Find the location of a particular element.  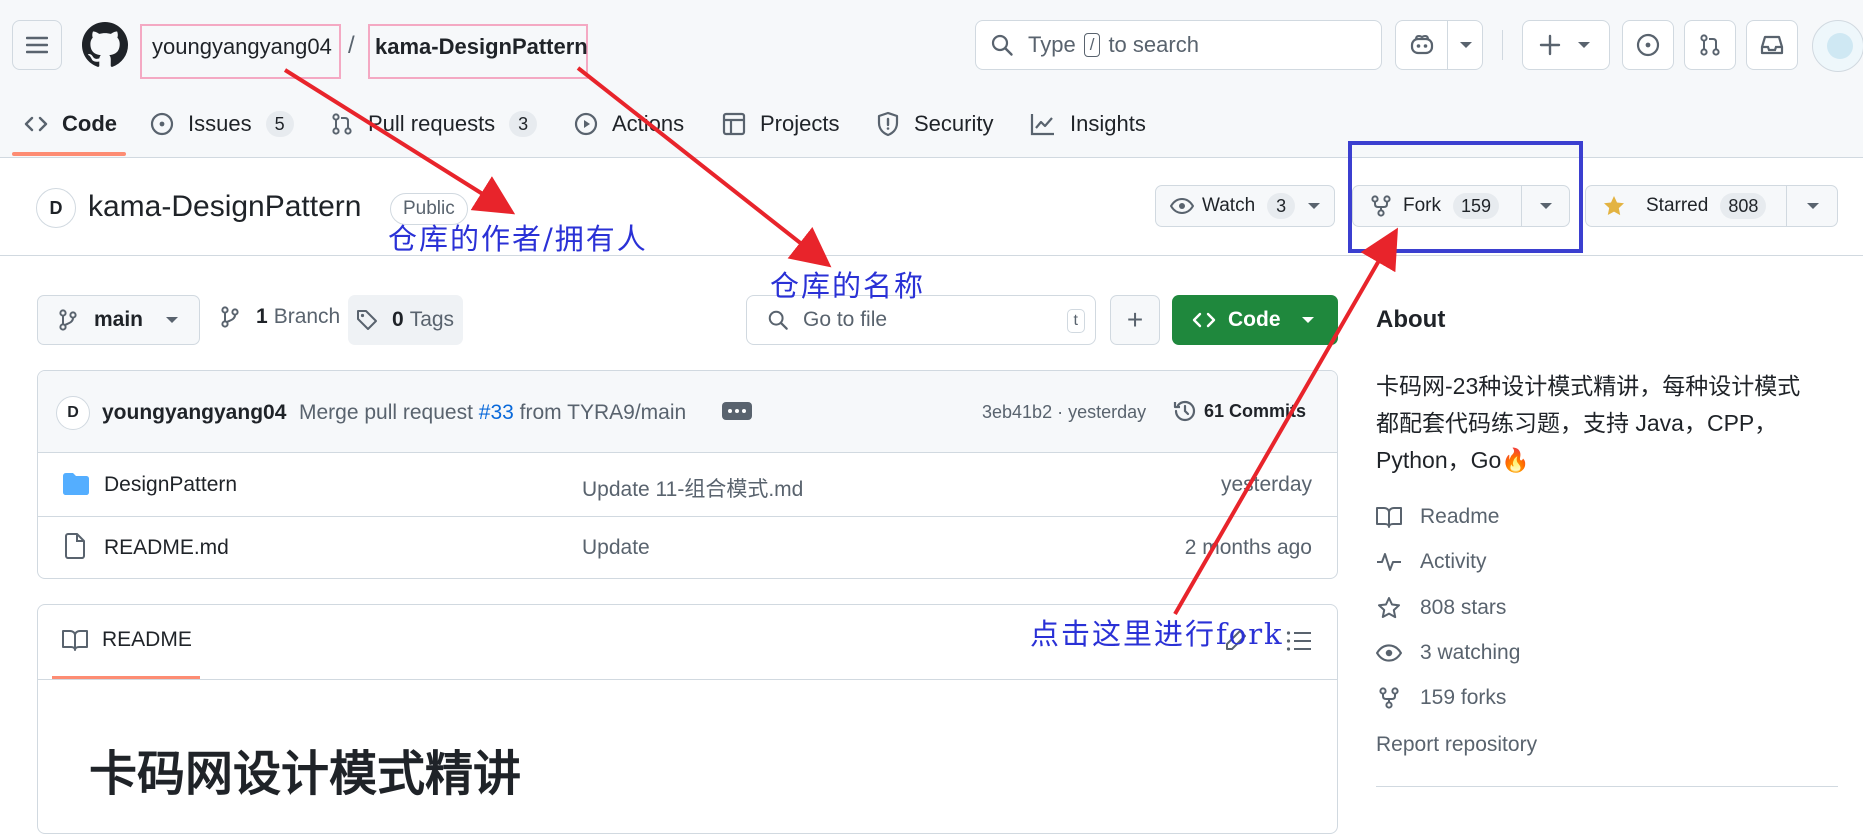

commit-author: youngyangyang04 is located at coordinates (194, 413).